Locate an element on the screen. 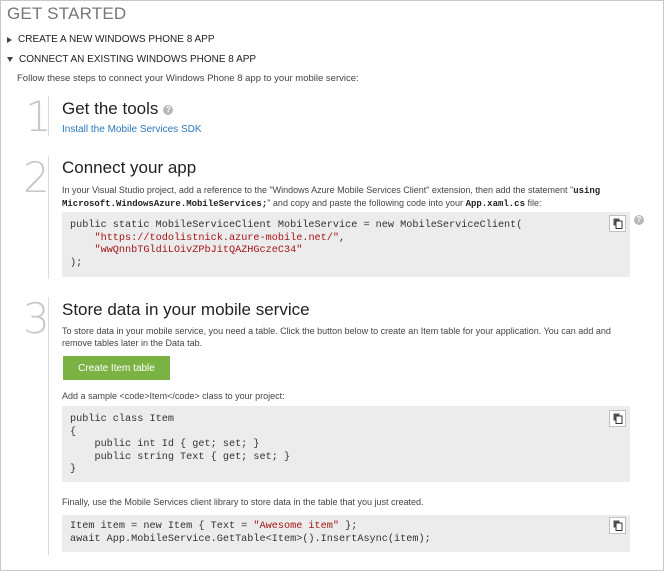  section-label: CREATE A NEW WINDOWS PHONE 8 APP is located at coordinates (116, 39).